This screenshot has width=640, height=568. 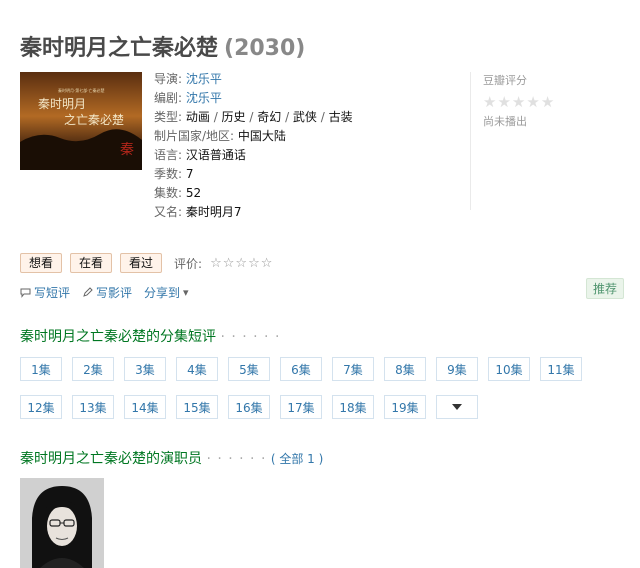 What do you see at coordinates (111, 459) in the screenshot?
I see `cast-section-label: 秦时明月之亡秦必楚的演职员` at bounding box center [111, 459].